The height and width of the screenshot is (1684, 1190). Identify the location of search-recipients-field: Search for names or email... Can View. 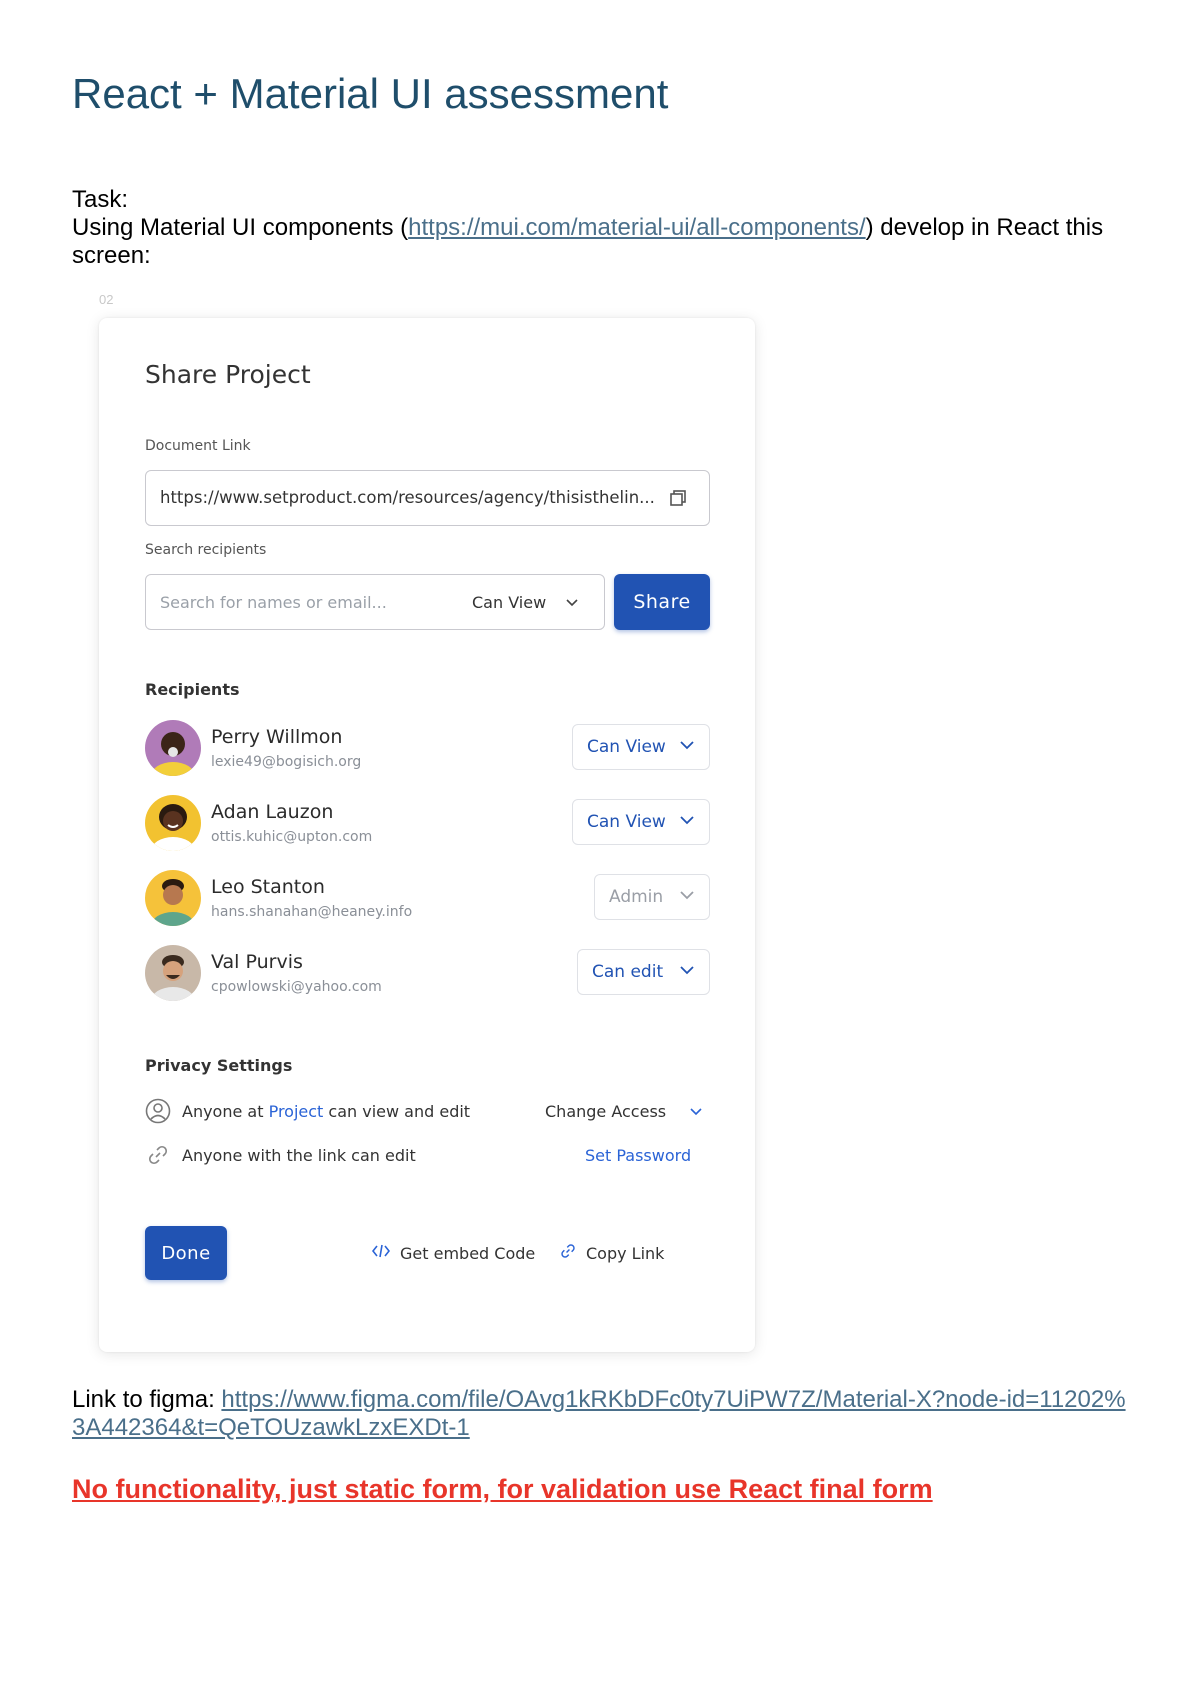
(375, 602).